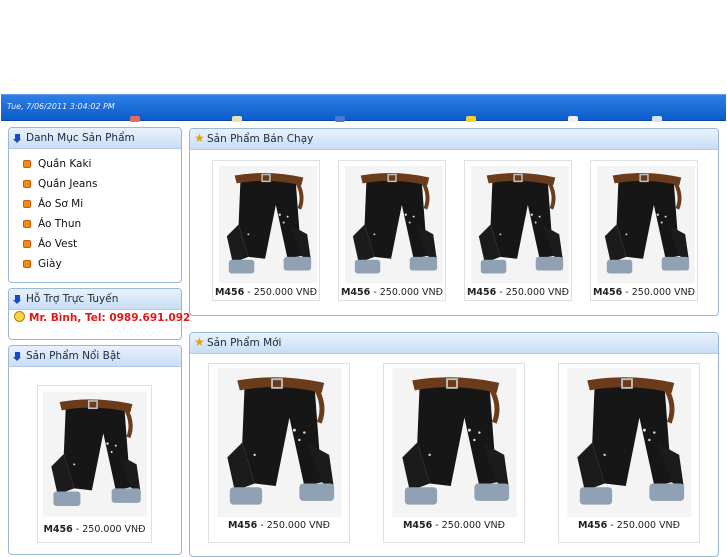 The image size is (727, 557). I want to click on support-contact: Mr. Bình, Tel: 0989.691.092, so click(102, 317).